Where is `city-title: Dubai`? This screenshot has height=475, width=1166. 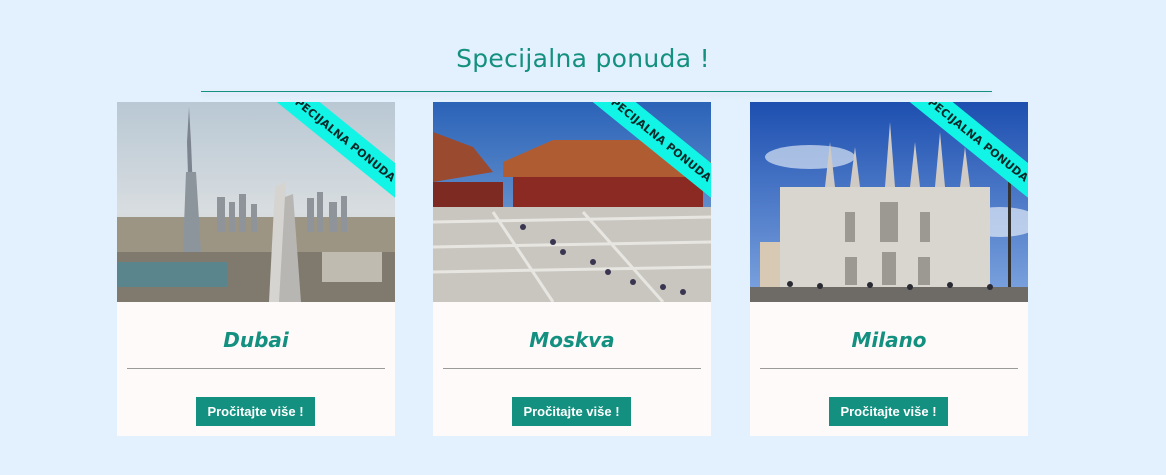 city-title: Dubai is located at coordinates (256, 340).